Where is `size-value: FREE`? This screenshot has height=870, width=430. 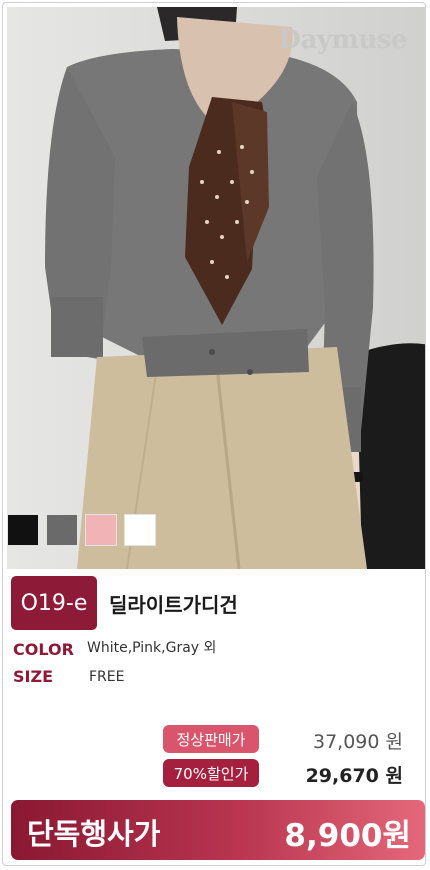 size-value: FREE is located at coordinates (107, 677).